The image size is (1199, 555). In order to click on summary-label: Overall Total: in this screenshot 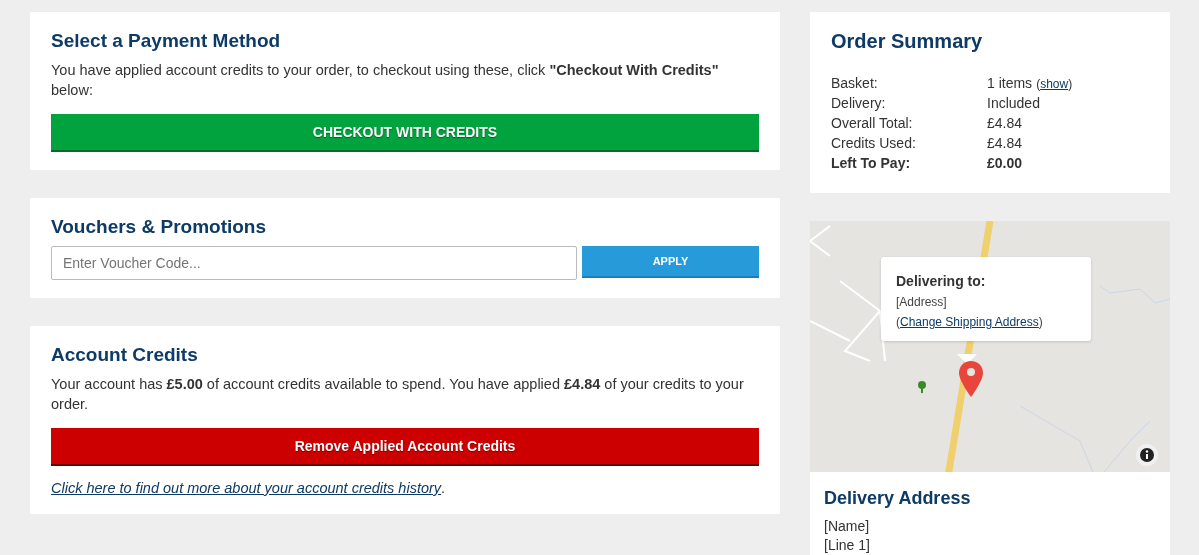, I will do `click(872, 123)`.